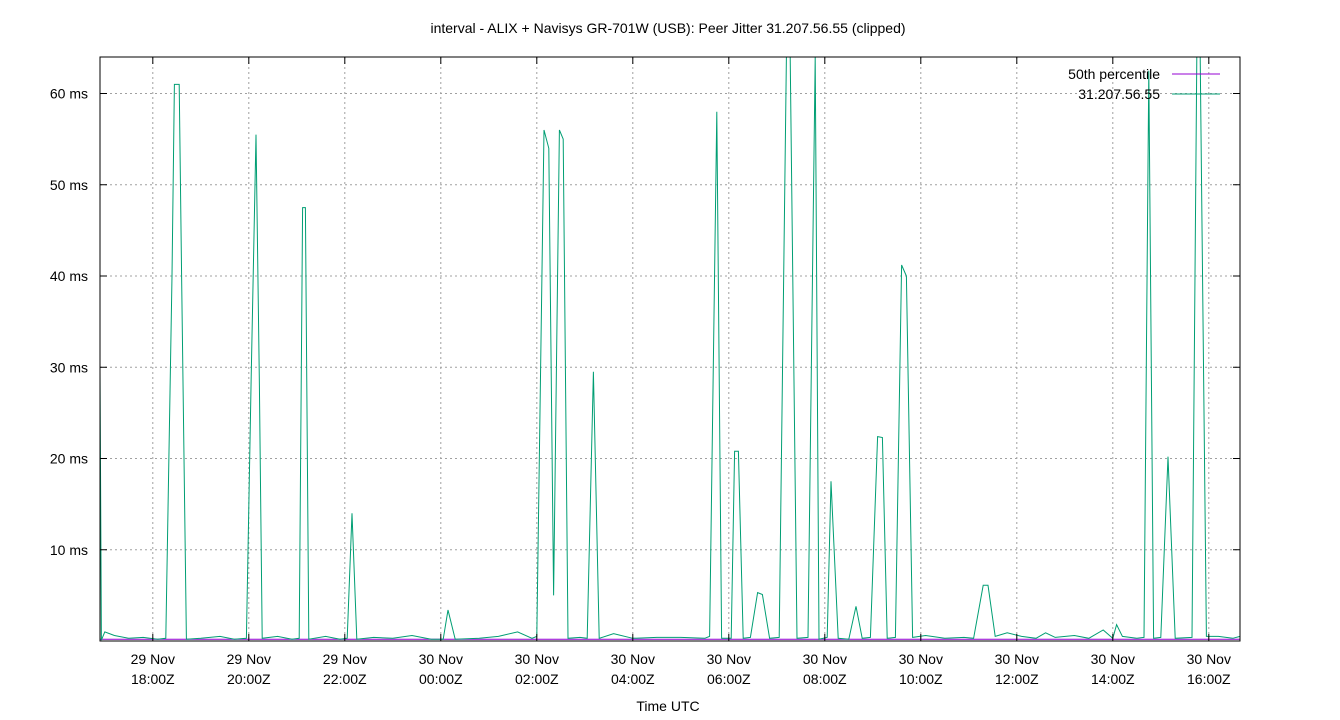 The height and width of the screenshot is (720, 1340). Describe the element at coordinates (1017, 679) in the screenshot. I see `x-tick-label-time: 12:00Z` at that location.